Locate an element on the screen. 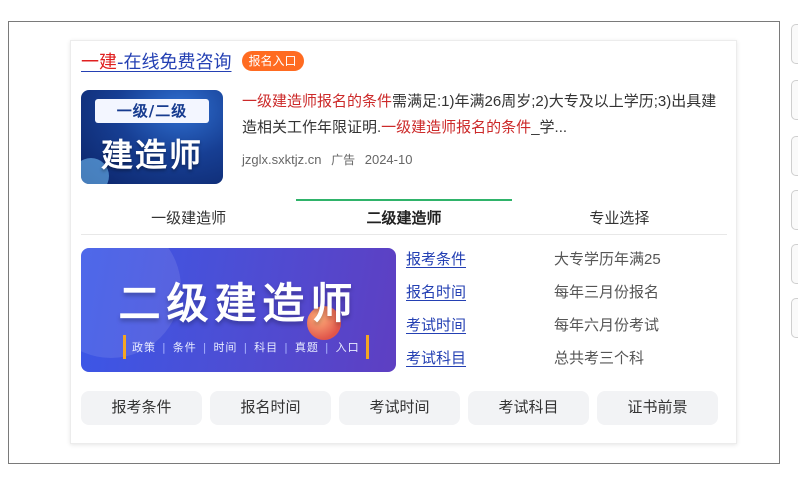  info-link-registration-time: 报名时间 is located at coordinates (436, 292).